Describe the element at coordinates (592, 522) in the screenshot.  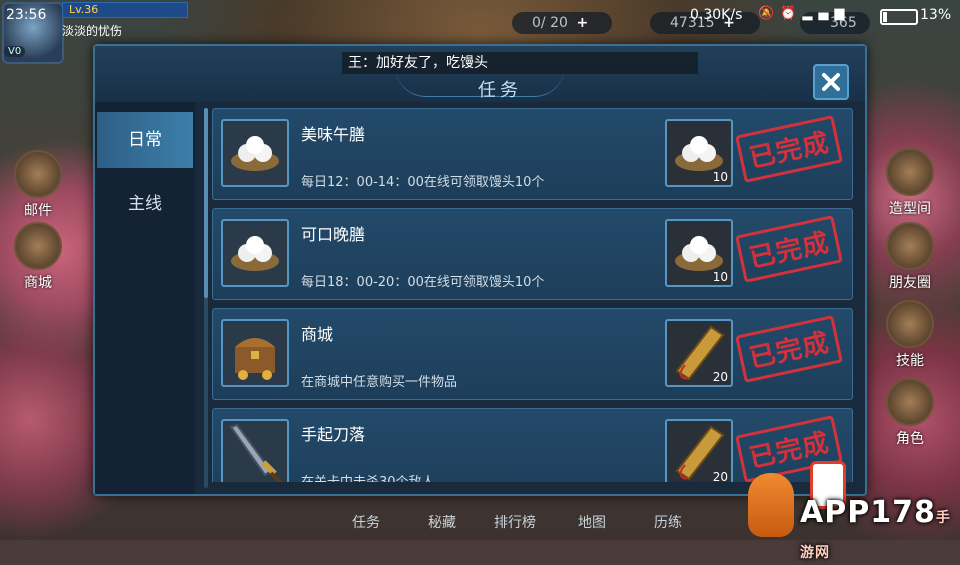
I see `bottom-menu-map: 地图` at that location.